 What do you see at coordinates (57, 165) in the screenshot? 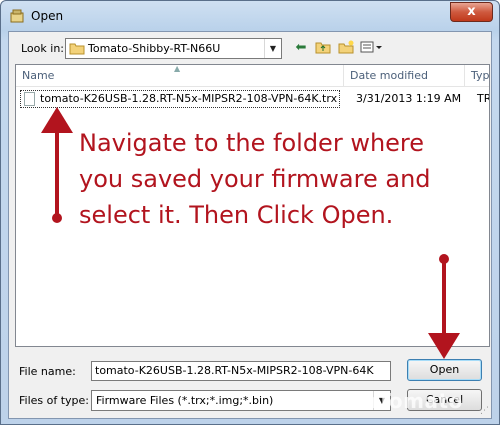
I see `up-arrow-icon` at bounding box center [57, 165].